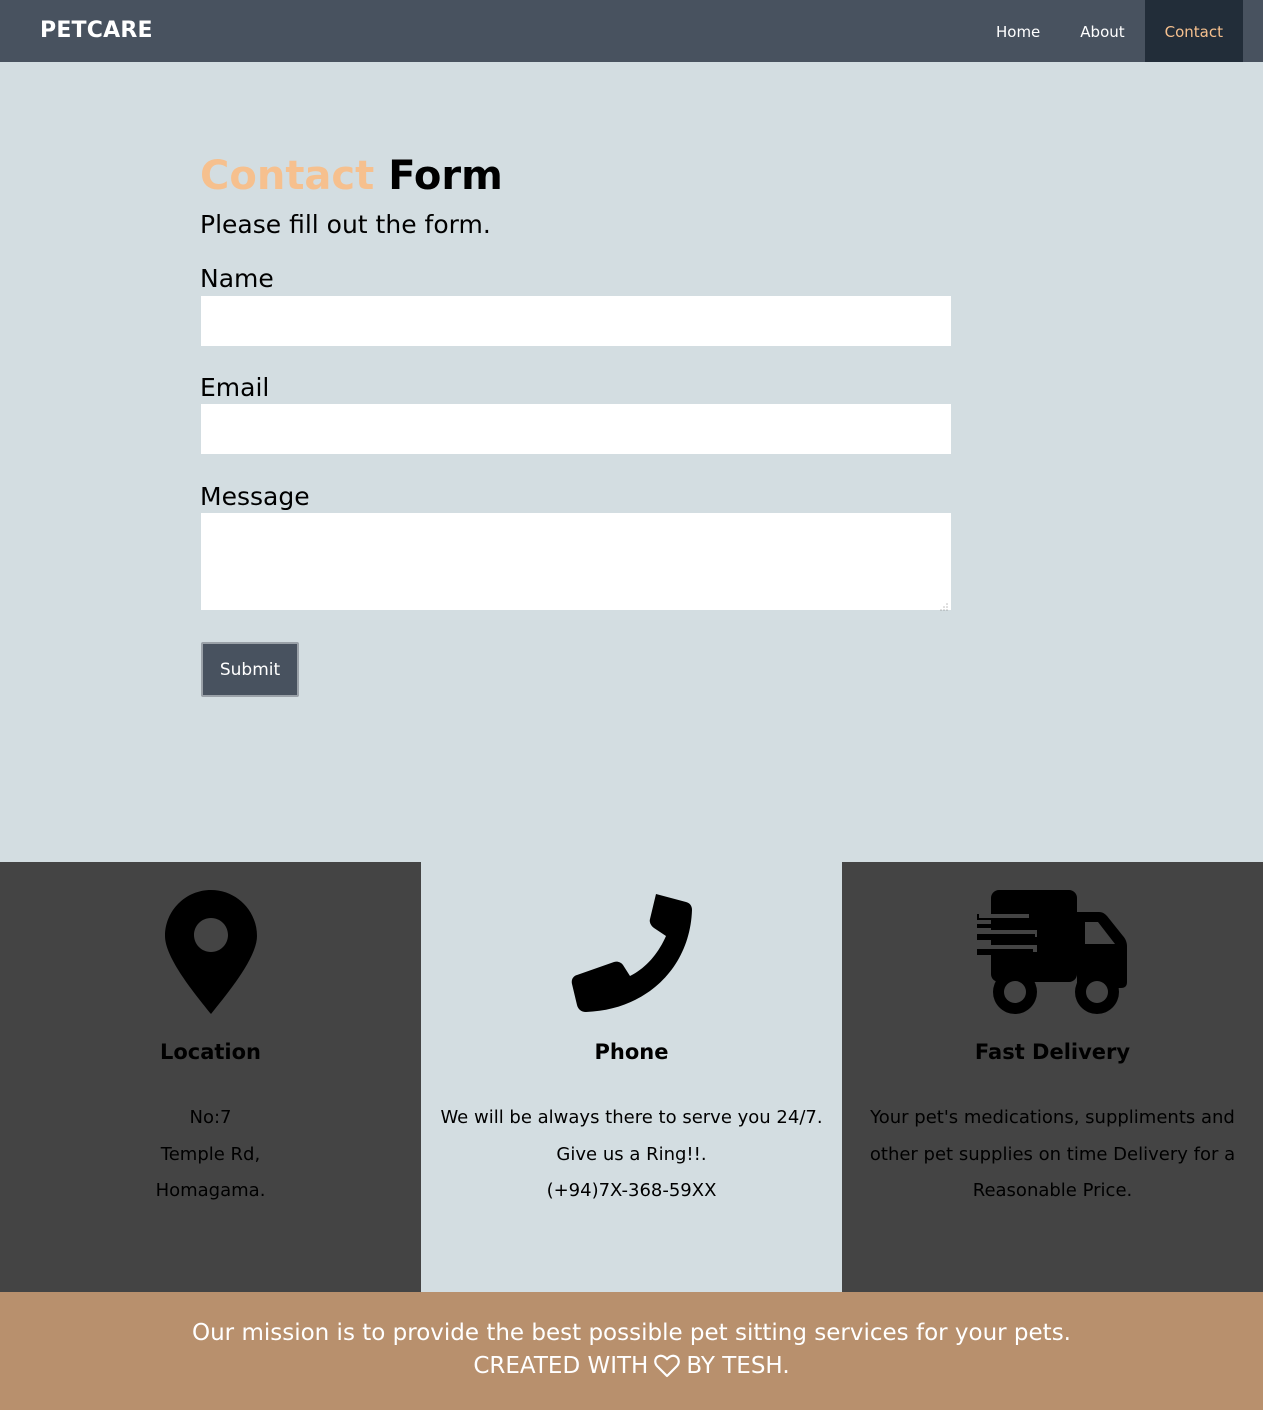 This screenshot has height=1410, width=1263. What do you see at coordinates (210, 1077) in the screenshot?
I see `location-card: Location No:7 Temple Rd, Homagama.` at bounding box center [210, 1077].